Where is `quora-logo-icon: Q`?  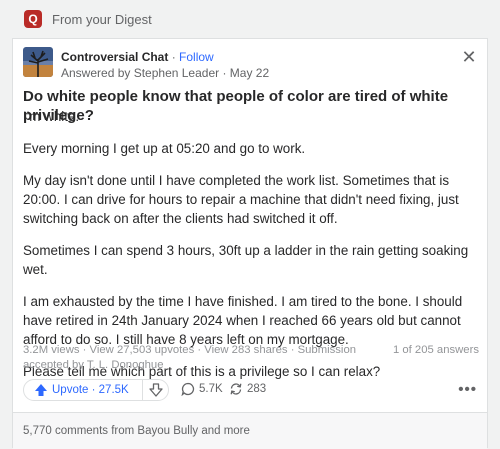 quora-logo-icon: Q is located at coordinates (33, 19).